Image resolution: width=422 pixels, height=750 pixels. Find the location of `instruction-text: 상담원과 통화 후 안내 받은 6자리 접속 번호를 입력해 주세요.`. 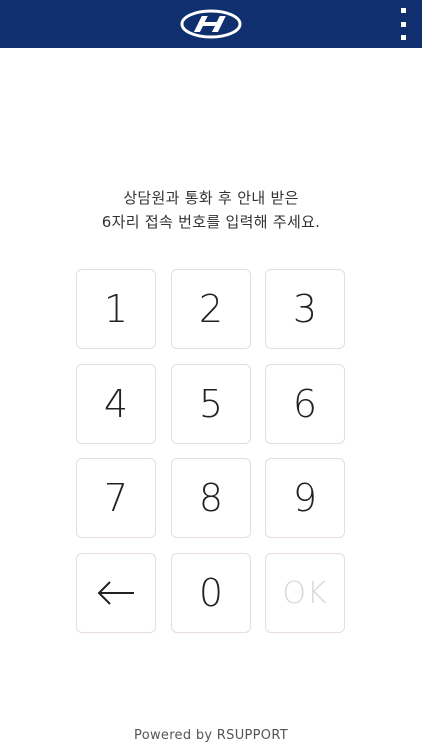

instruction-text: 상담원과 통화 후 안내 받은 6자리 접속 번호를 입력해 주세요. is located at coordinates (211, 210).